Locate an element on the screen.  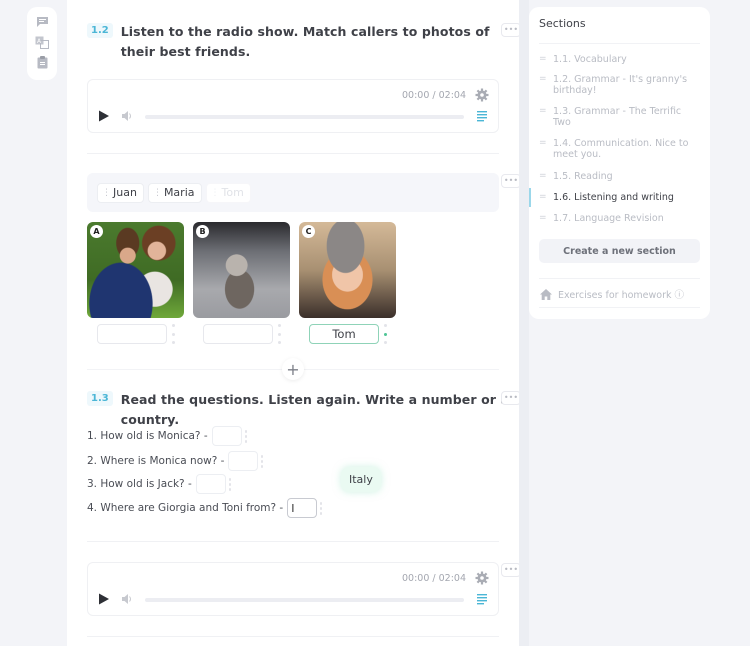
answer-dropzone-b is located at coordinates (238, 334).